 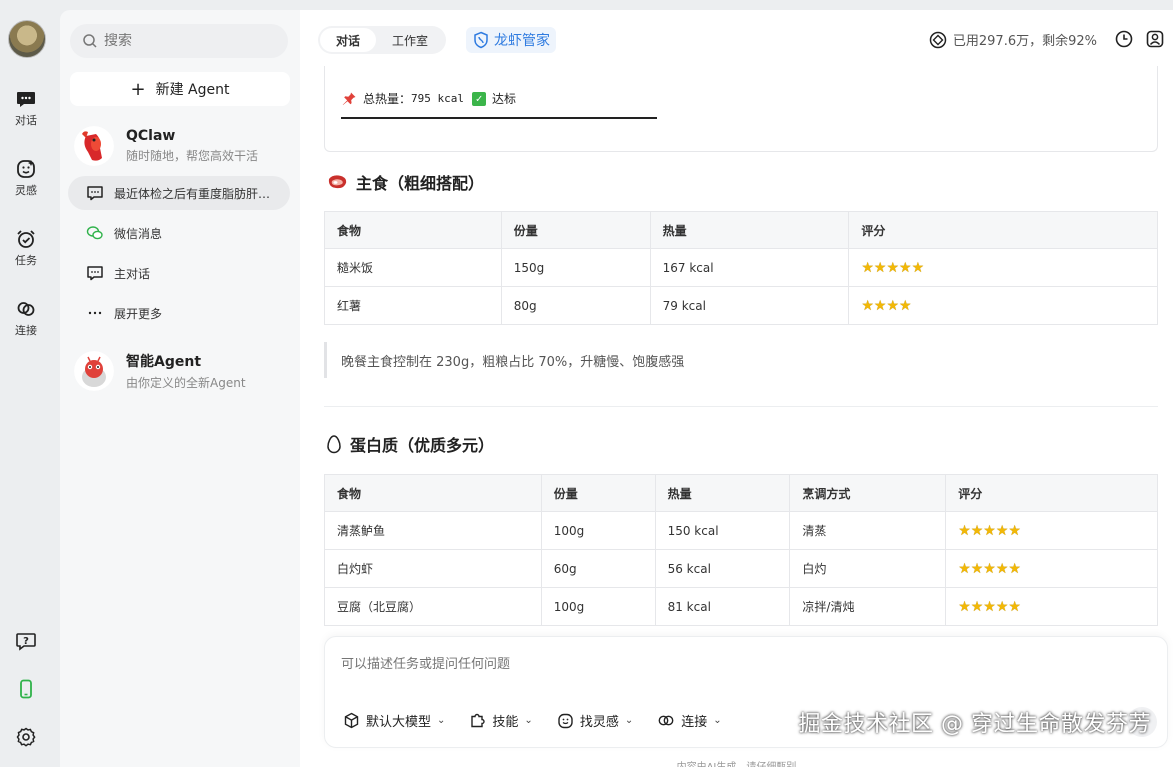 I want to click on history-icon, so click(x=1124, y=39).